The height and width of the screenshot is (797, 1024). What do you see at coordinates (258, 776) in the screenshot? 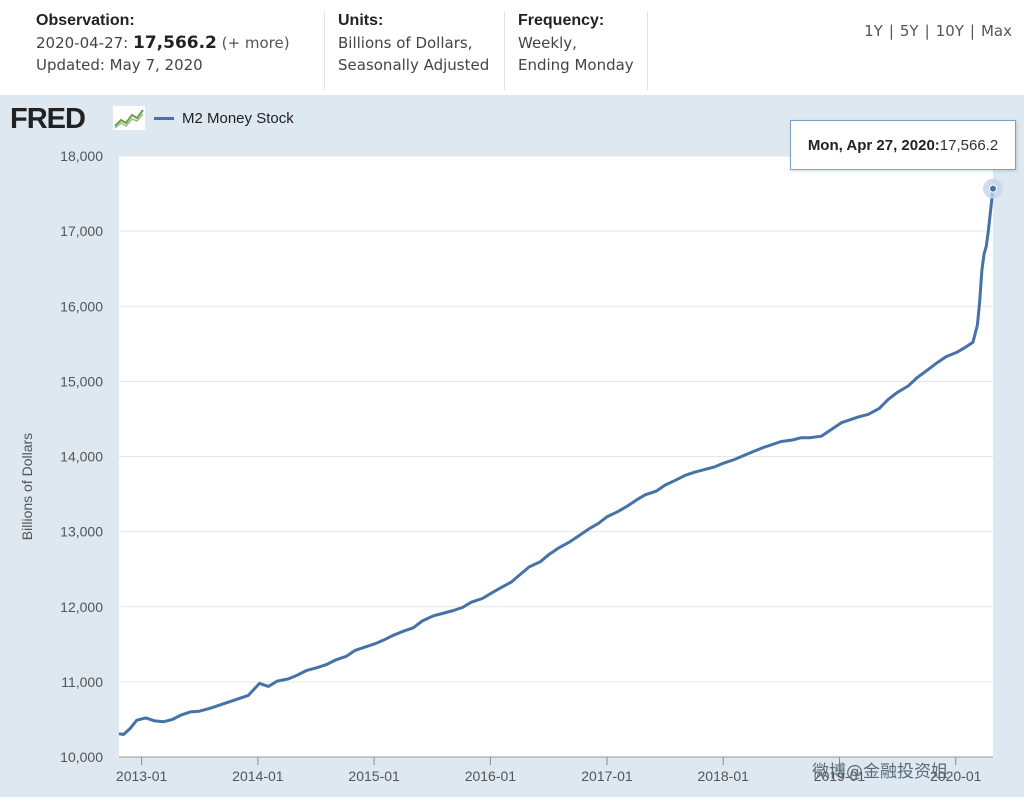
I see `x-tick-label: 2014-01` at bounding box center [258, 776].